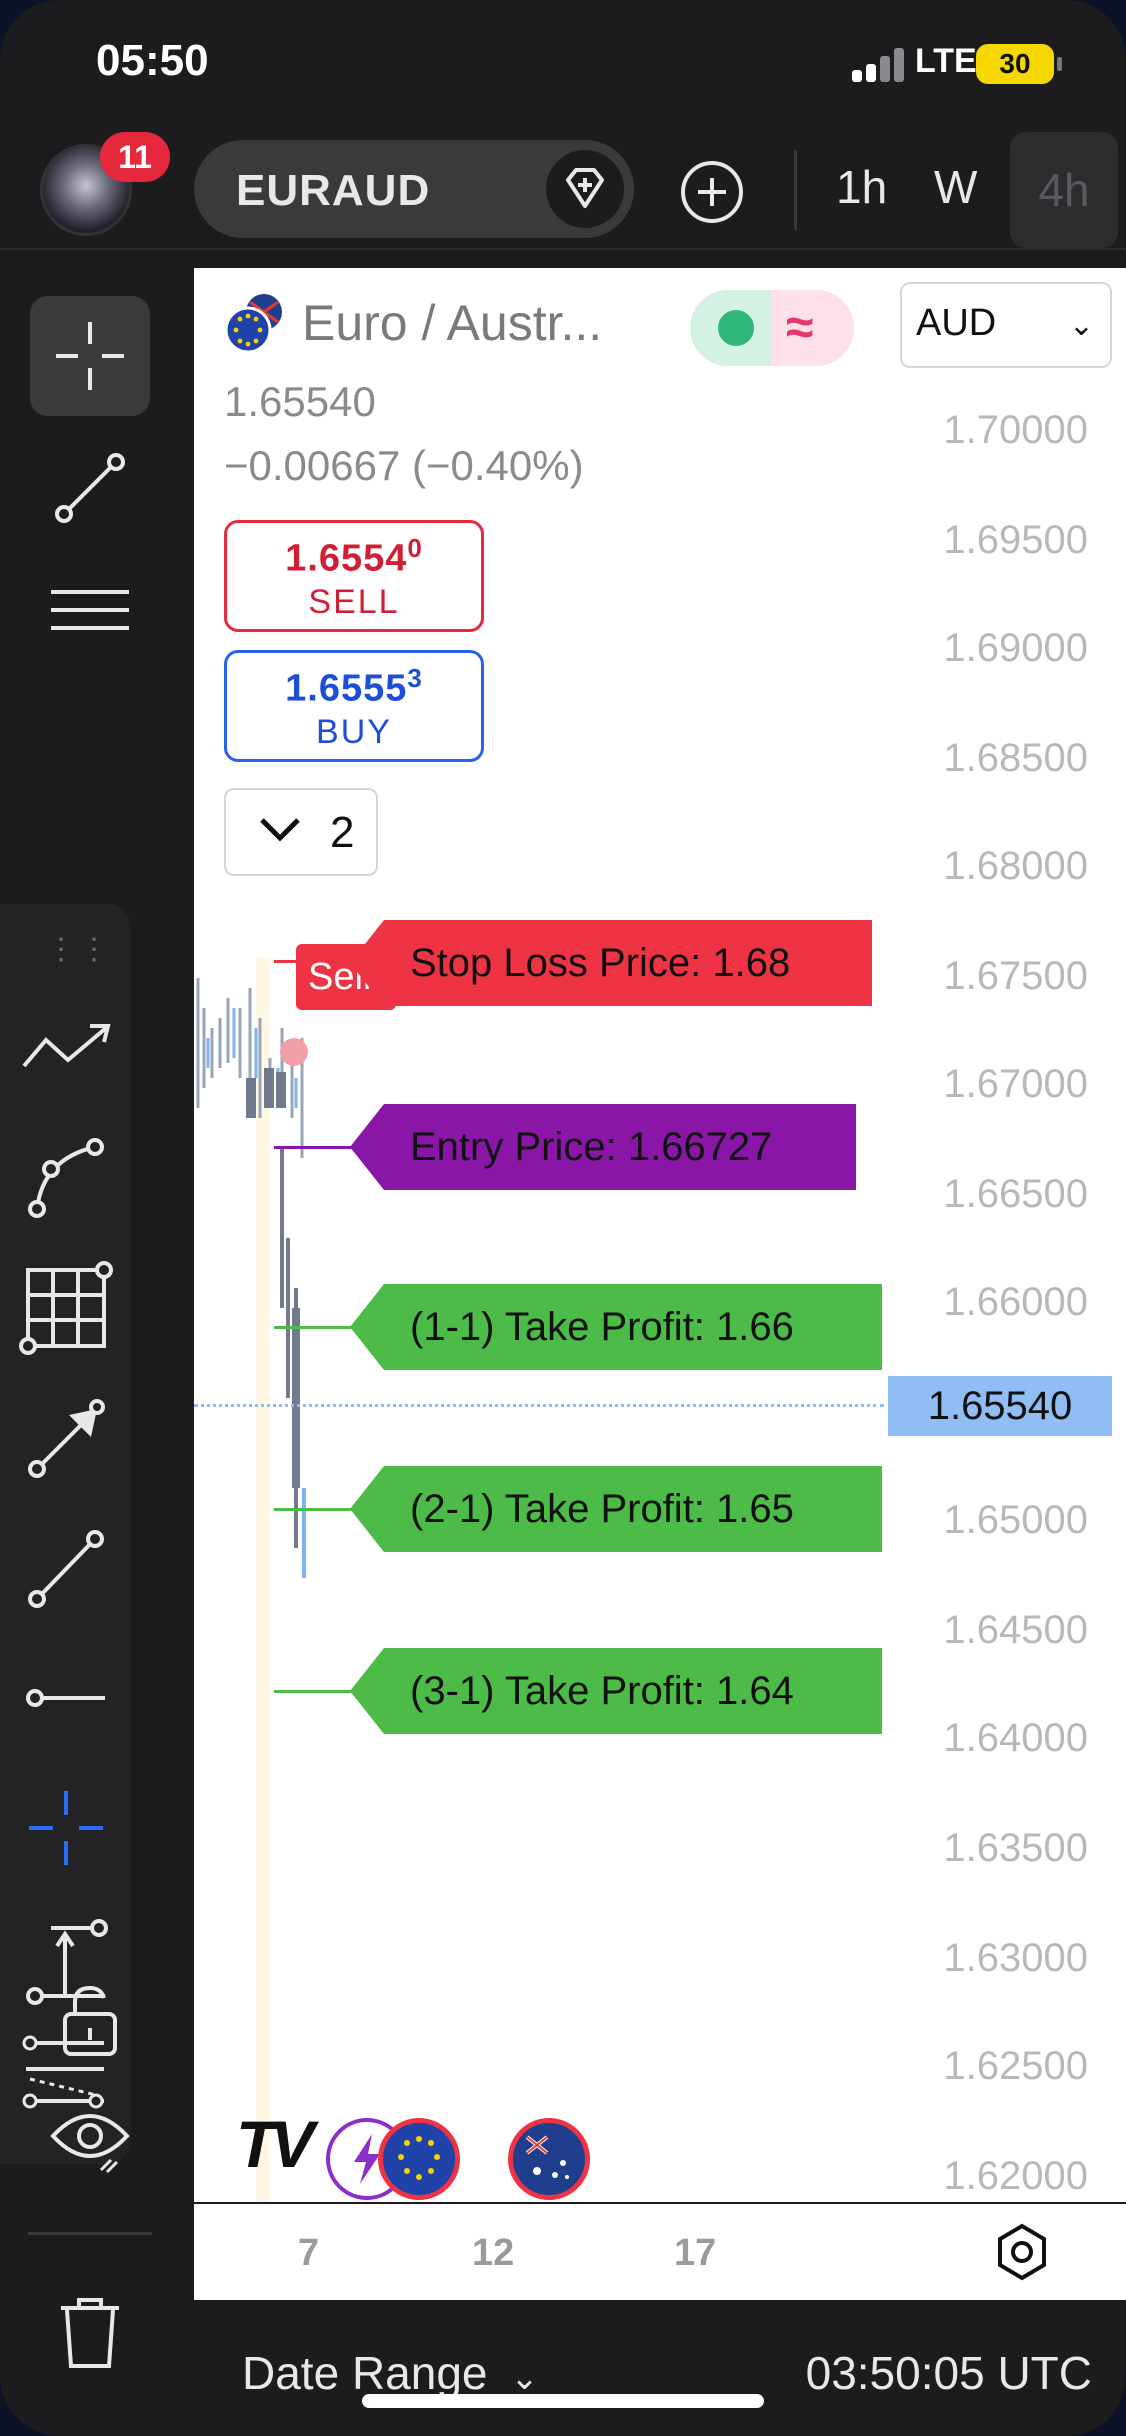  Describe the element at coordinates (1064, 190) in the screenshot. I see `timeframe-4h: 4h` at that location.